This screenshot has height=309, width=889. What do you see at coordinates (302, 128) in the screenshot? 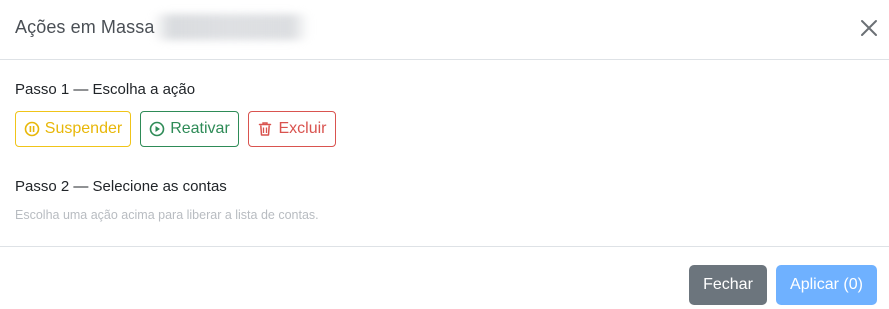
I see `delete-button-label: Excluir` at bounding box center [302, 128].